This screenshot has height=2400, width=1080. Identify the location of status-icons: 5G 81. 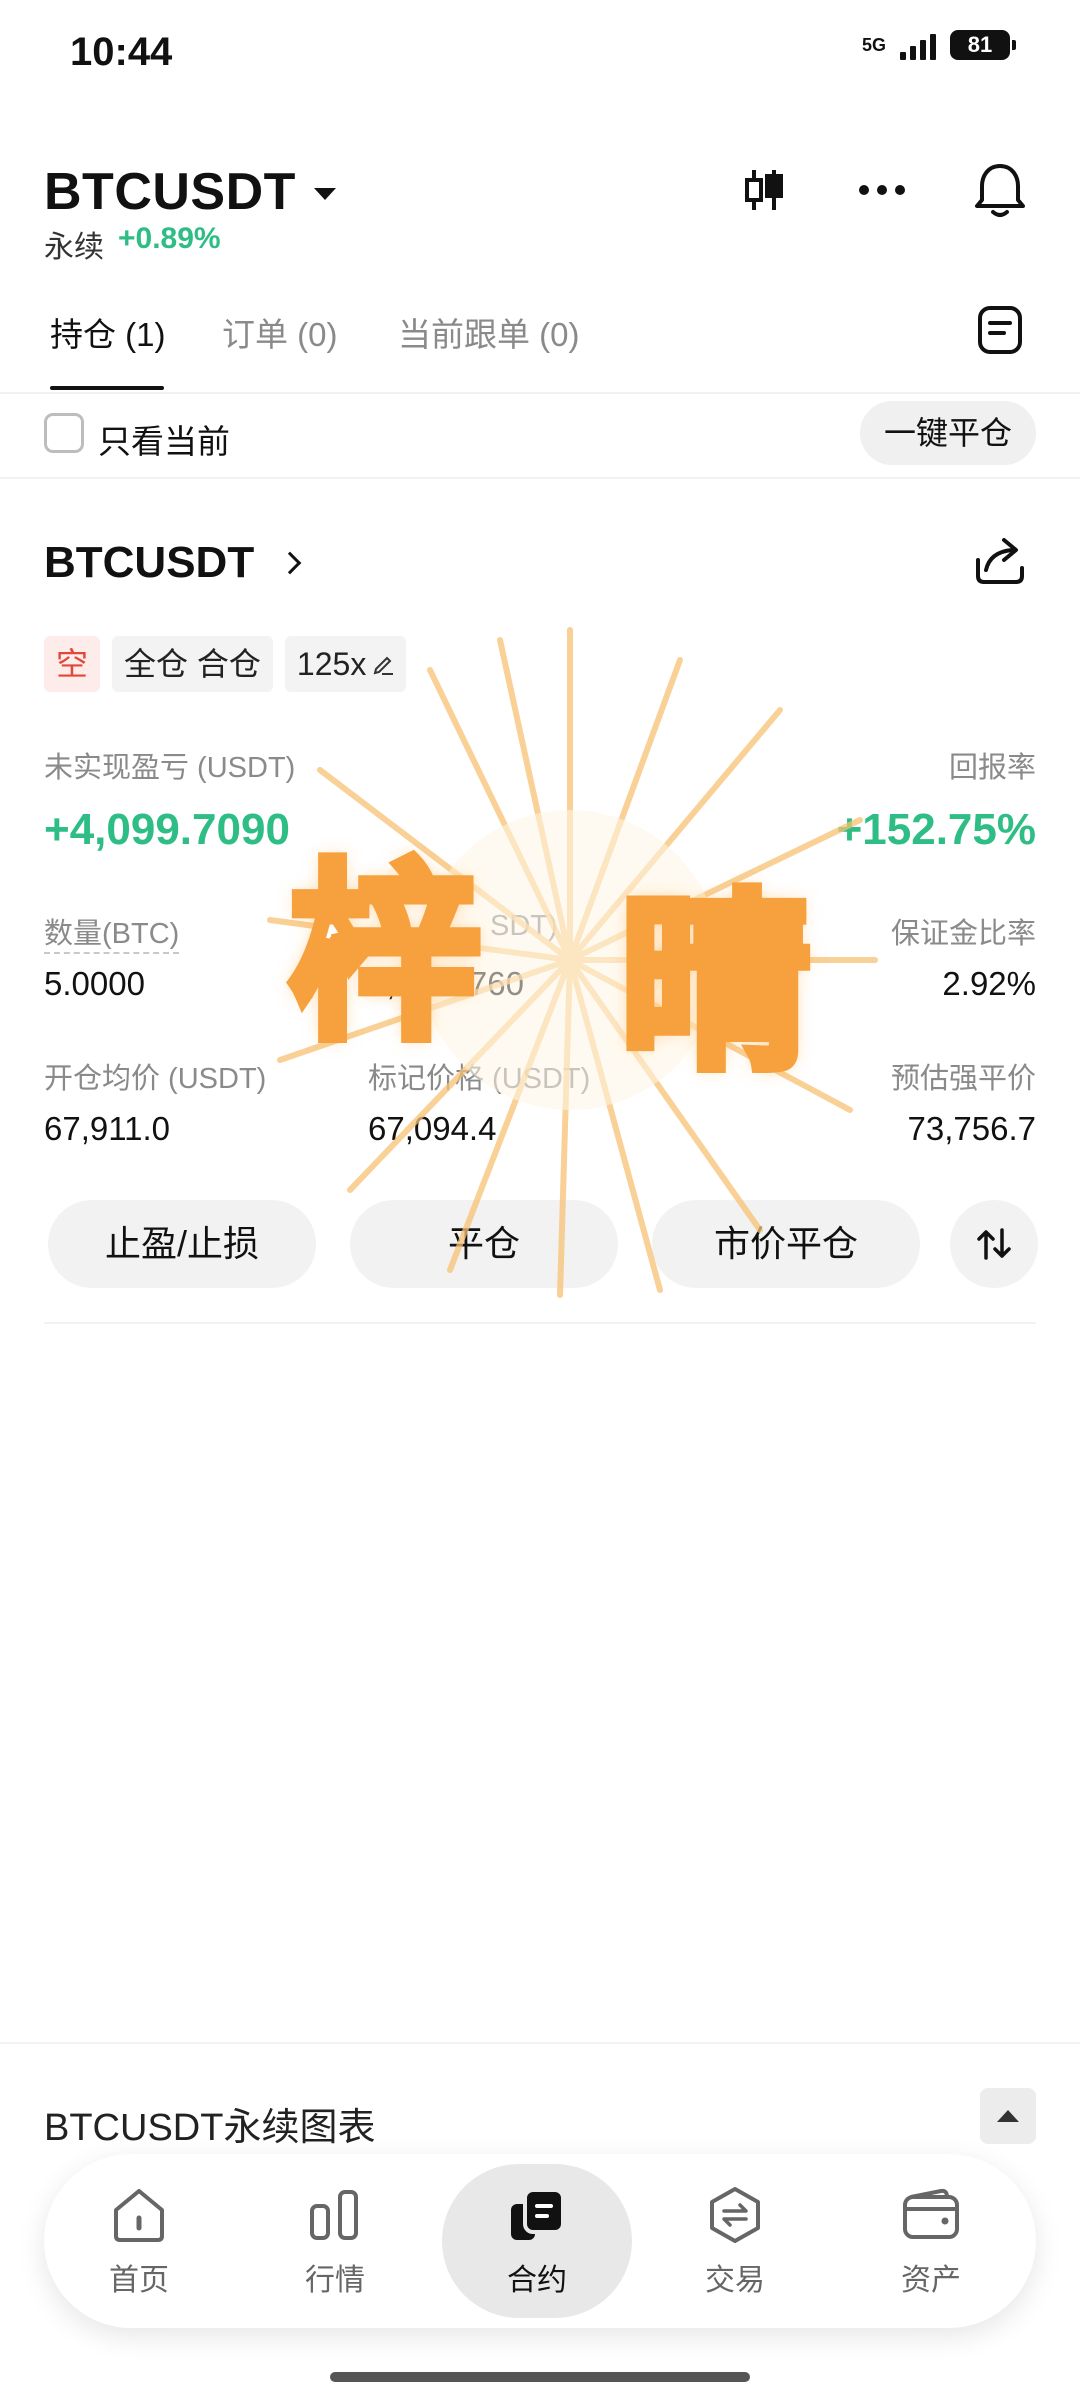
(938, 45).